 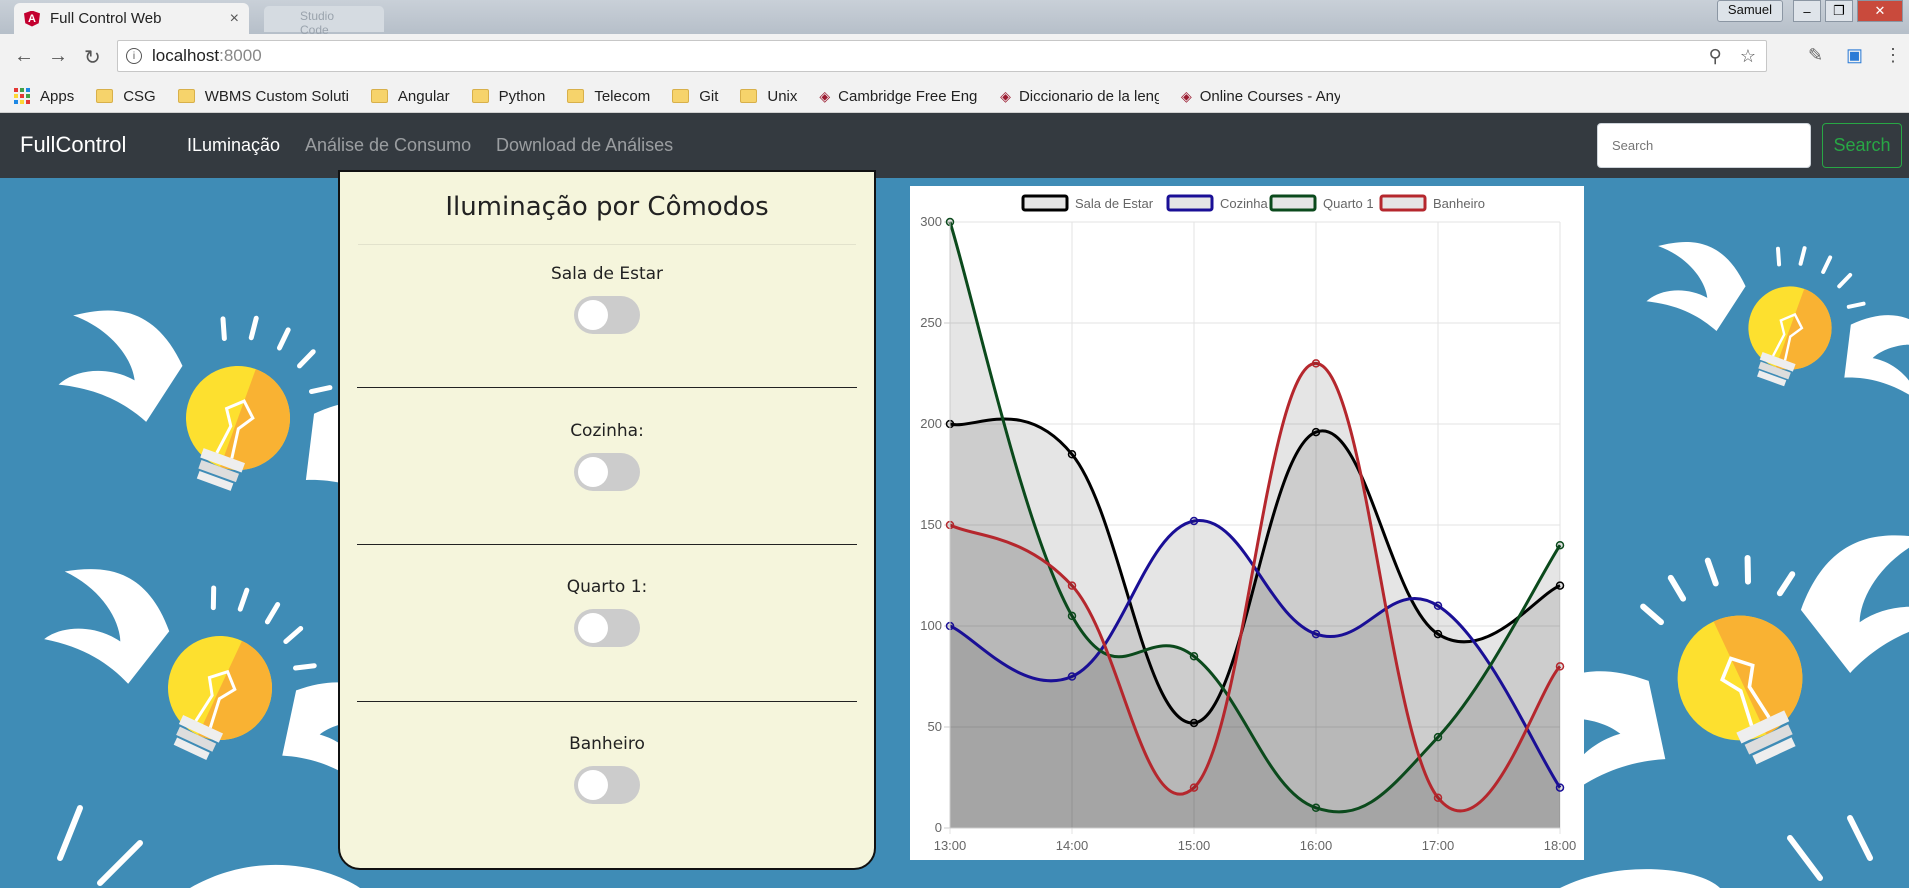 What do you see at coordinates (931, 423) in the screenshot?
I see `y-tick-label: 200` at bounding box center [931, 423].